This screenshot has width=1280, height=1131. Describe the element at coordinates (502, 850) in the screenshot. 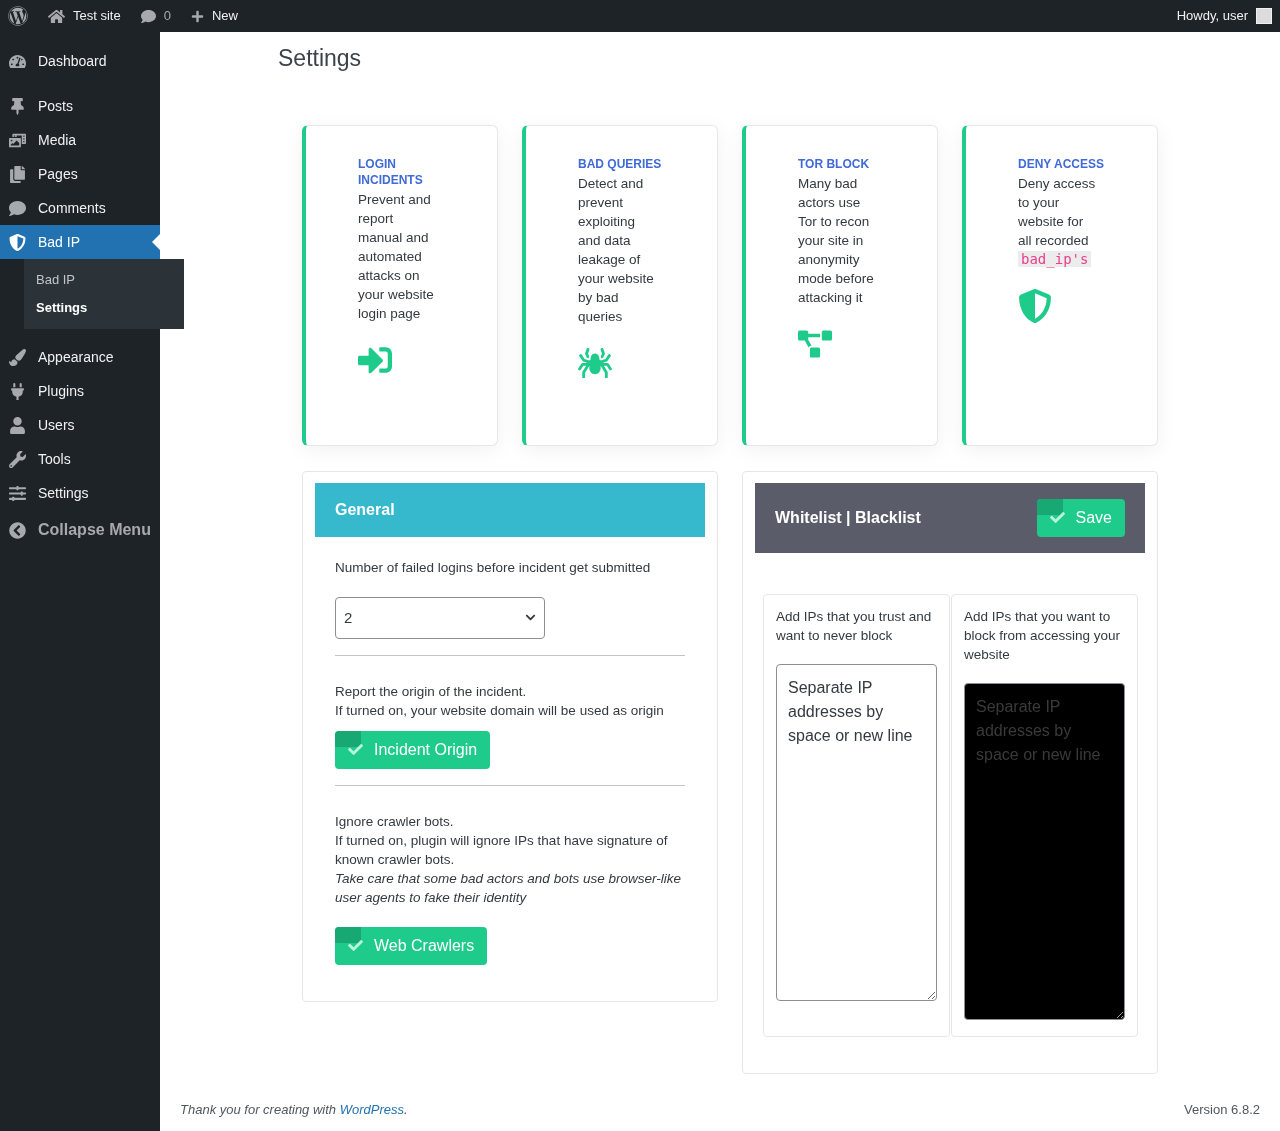

I see `setting-text: If turned on, plugin will ignore IPs that have signature of known crawler bots.` at that location.